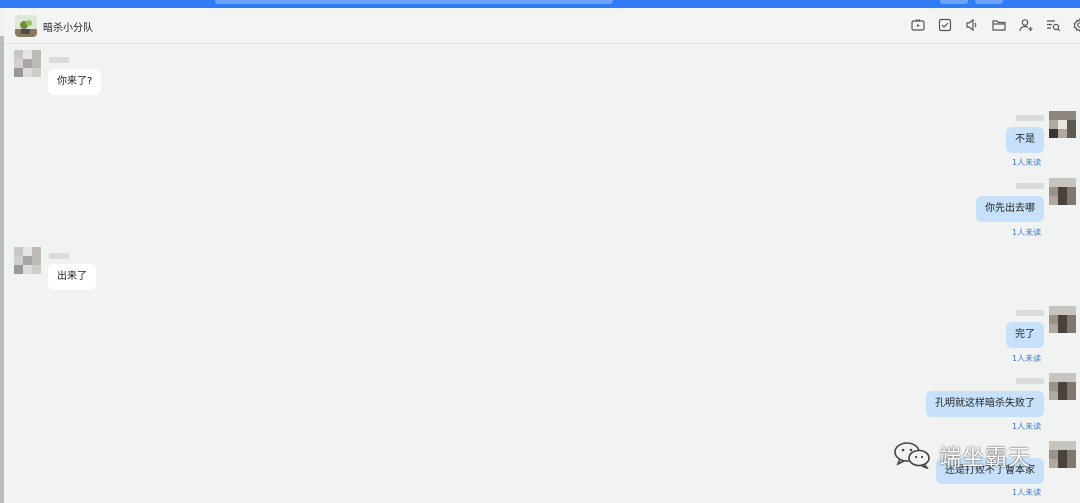 The image size is (1080, 503). Describe the element at coordinates (2, 269) in the screenshot. I see `conversation-list-edge` at that location.